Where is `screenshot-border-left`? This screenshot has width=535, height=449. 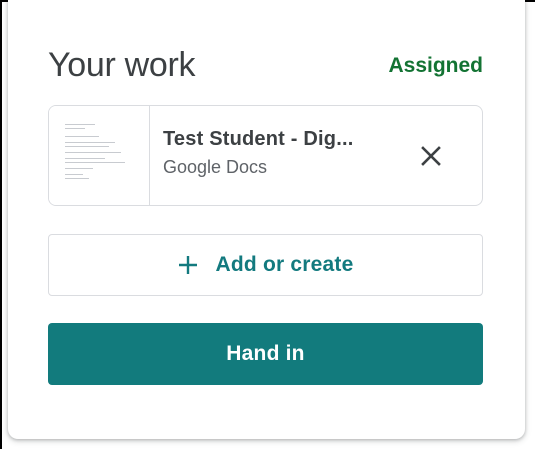 screenshot-border-left is located at coordinates (1, 224).